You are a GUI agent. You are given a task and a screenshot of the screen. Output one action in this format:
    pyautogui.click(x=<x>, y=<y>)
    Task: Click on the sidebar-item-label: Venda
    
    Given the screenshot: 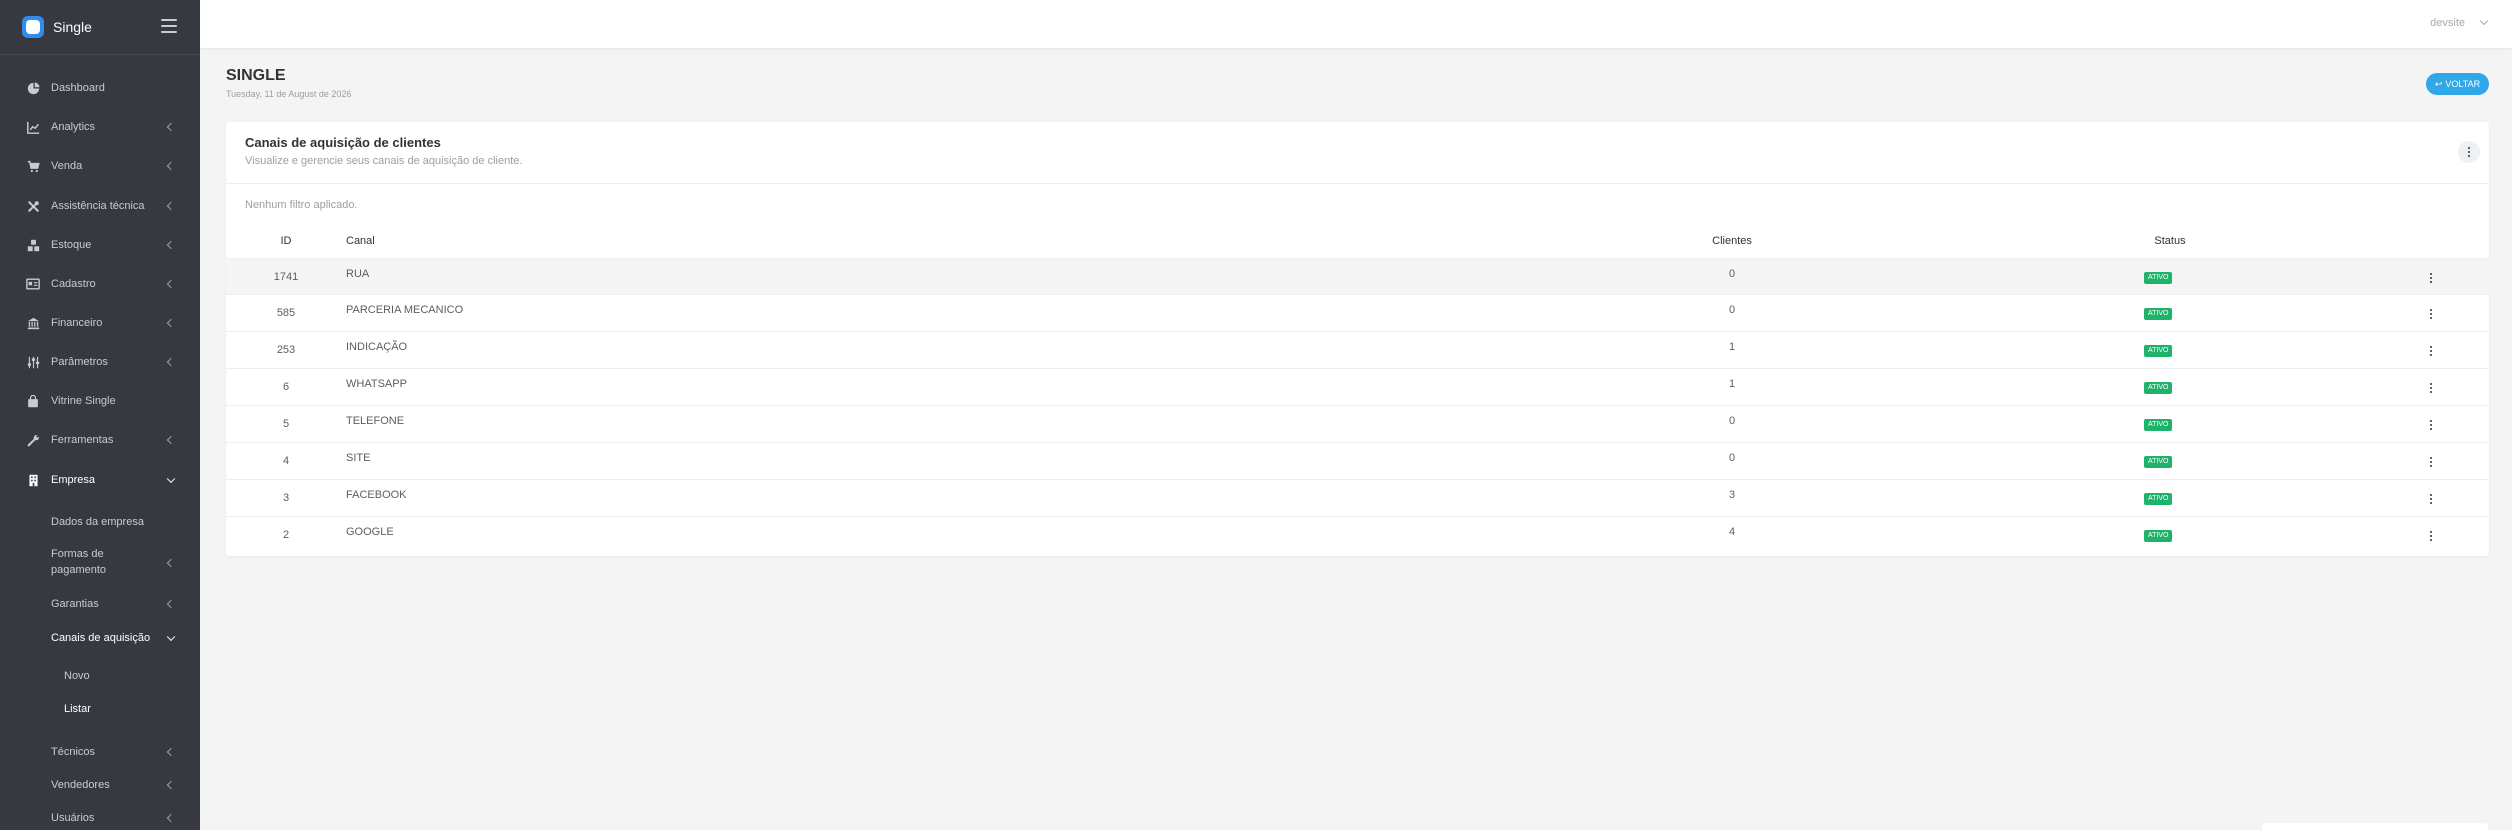 What is the action you would take?
    pyautogui.click(x=67, y=166)
    